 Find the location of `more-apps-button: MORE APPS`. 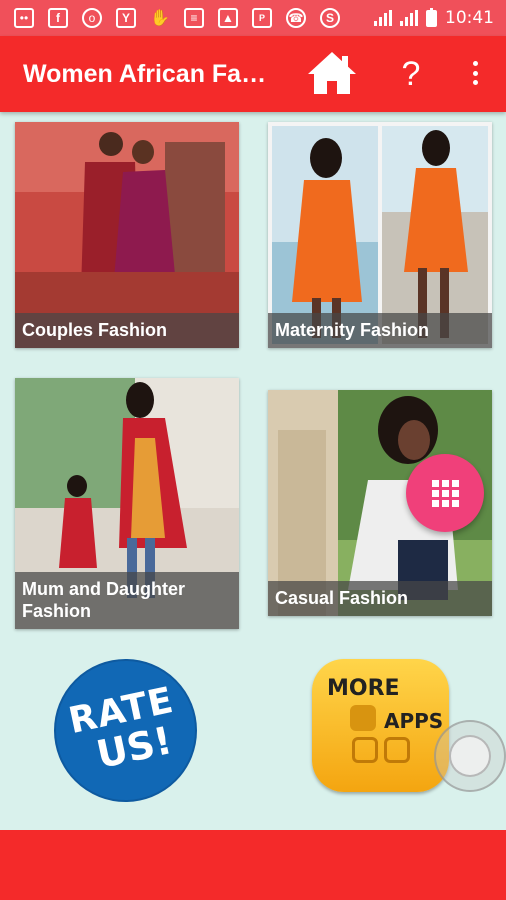

more-apps-button: MORE APPS is located at coordinates (380, 725).